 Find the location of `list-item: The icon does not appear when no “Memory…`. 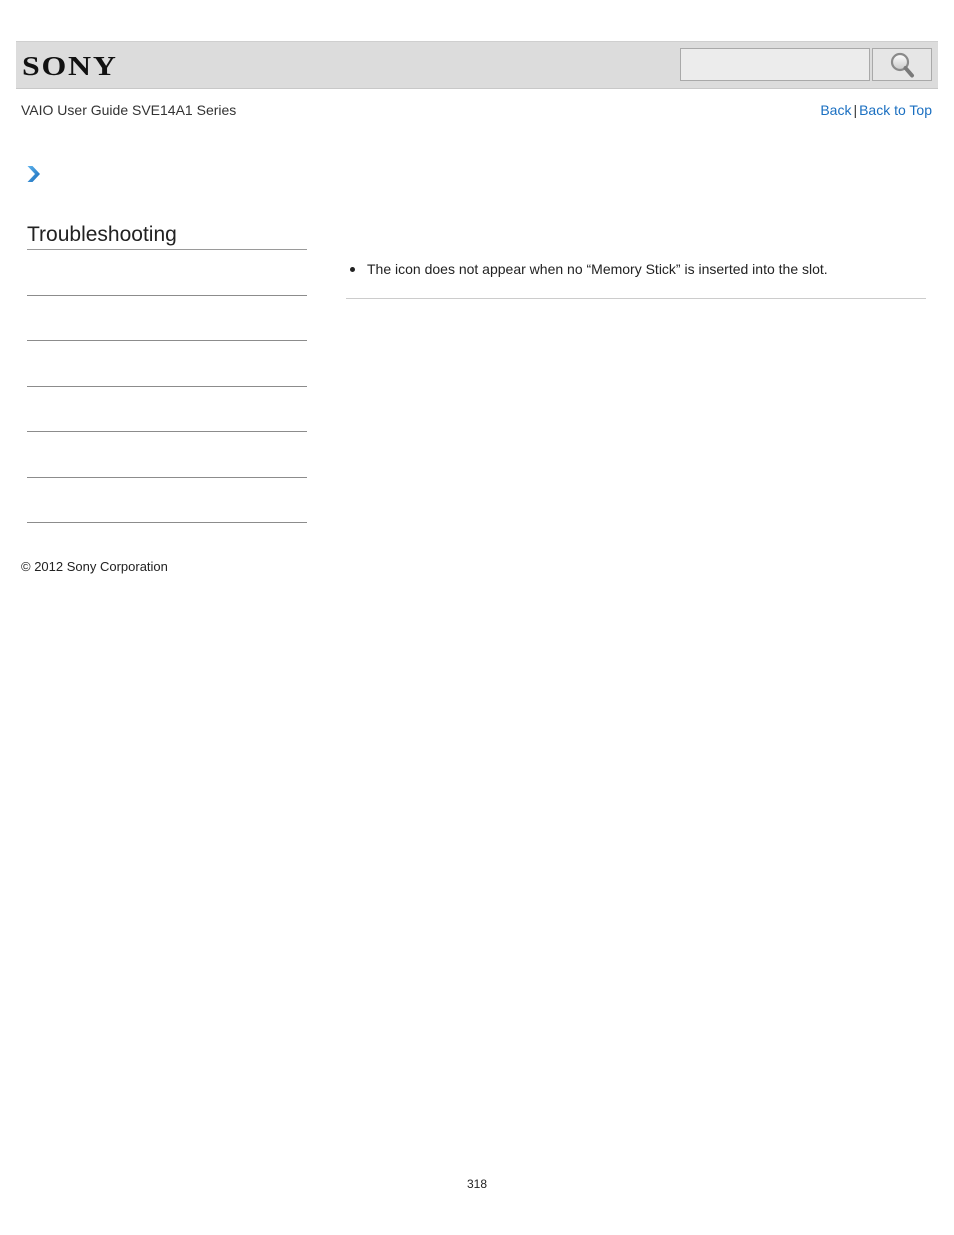

list-item: The icon does not appear when no “Memory… is located at coordinates (588, 269).